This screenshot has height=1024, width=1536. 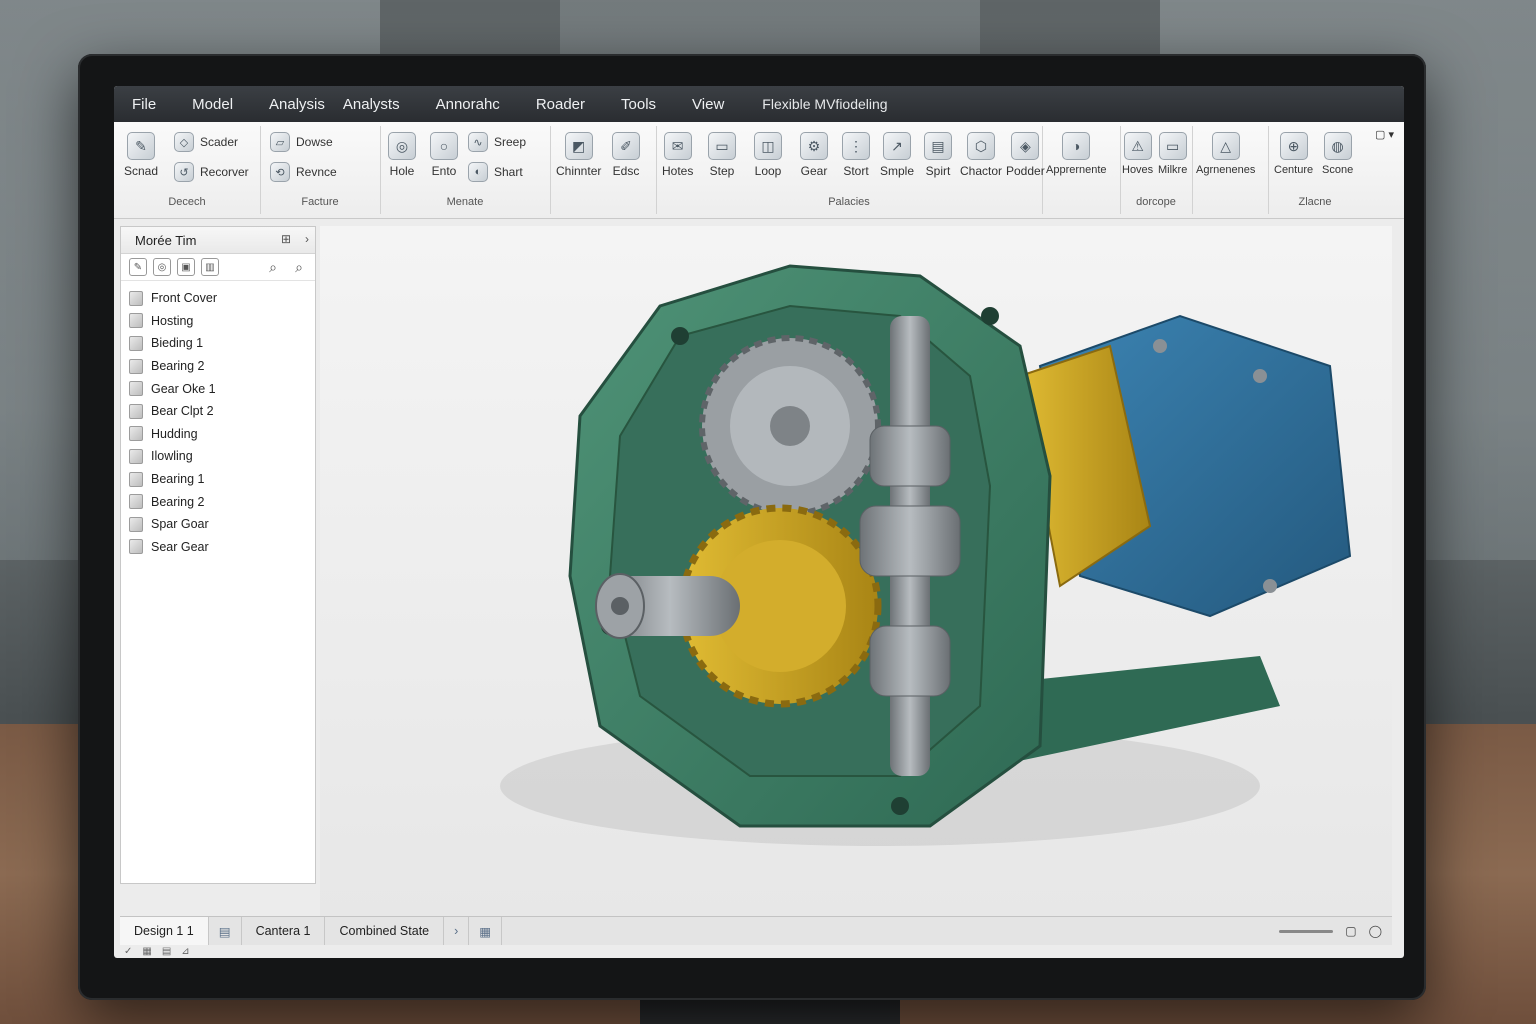 What do you see at coordinates (144, 104) in the screenshot?
I see `menu-file: File` at bounding box center [144, 104].